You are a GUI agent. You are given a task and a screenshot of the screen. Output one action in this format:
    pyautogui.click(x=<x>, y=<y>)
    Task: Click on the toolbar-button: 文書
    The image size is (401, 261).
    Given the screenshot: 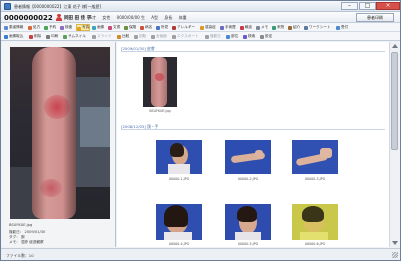 What is the action you would take?
    pyautogui.click(x=114, y=27)
    